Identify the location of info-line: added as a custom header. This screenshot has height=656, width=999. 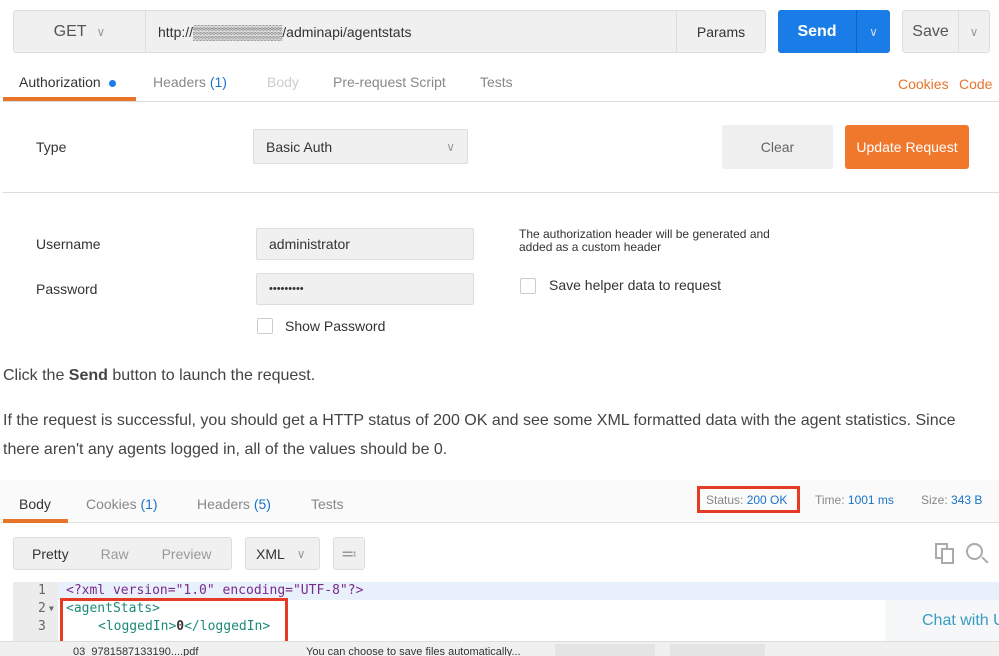
(590, 247).